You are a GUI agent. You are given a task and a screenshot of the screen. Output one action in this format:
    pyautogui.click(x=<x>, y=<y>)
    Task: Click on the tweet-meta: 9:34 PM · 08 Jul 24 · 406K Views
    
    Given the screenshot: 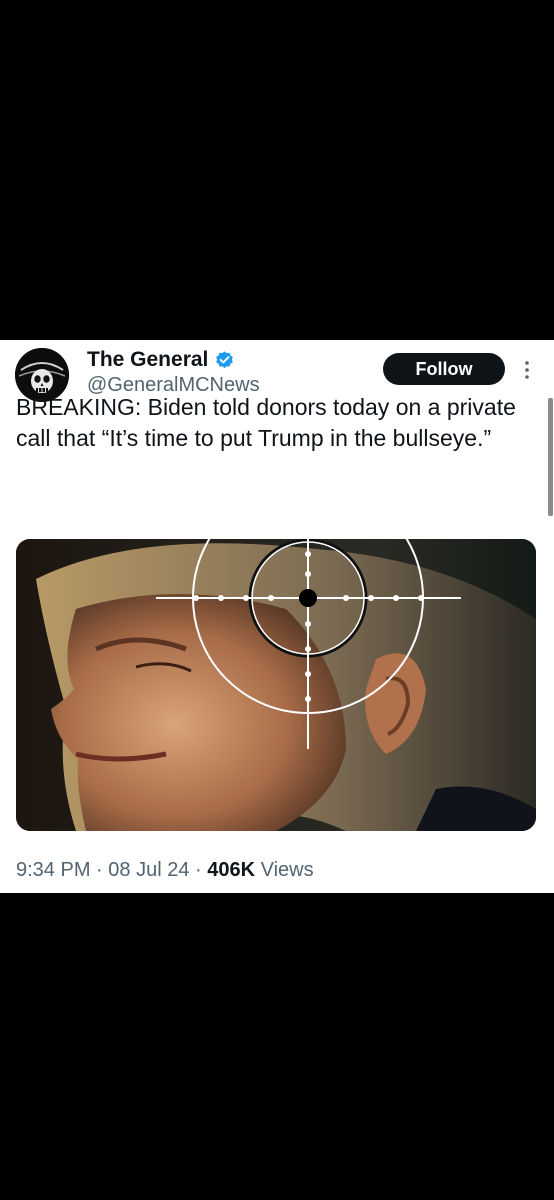 What is the action you would take?
    pyautogui.click(x=165, y=870)
    